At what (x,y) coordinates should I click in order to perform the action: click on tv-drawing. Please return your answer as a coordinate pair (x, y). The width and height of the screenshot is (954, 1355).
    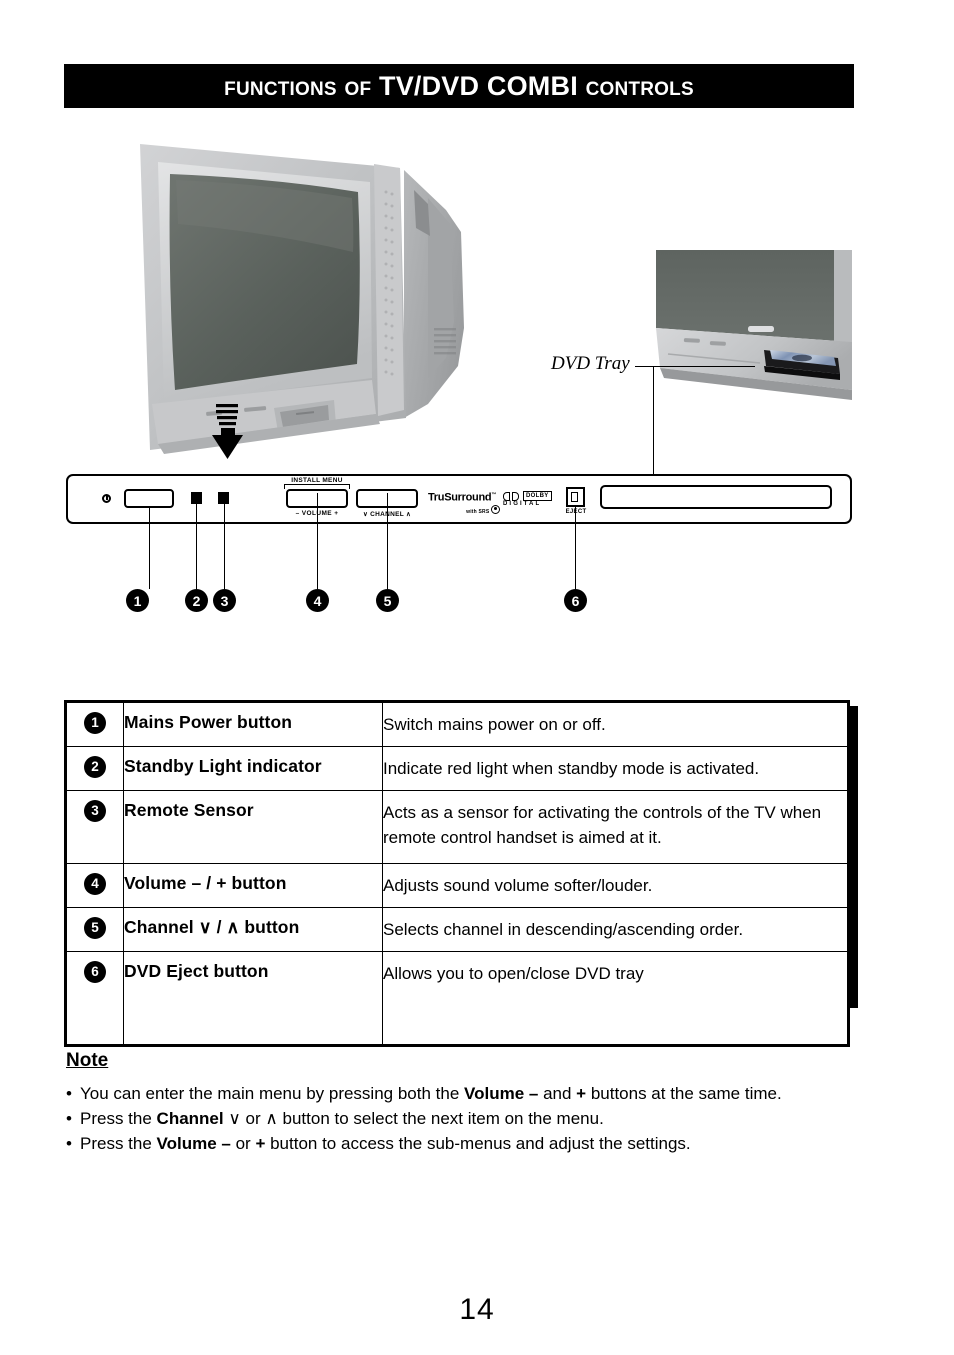
    Looking at the image, I should click on (302, 301).